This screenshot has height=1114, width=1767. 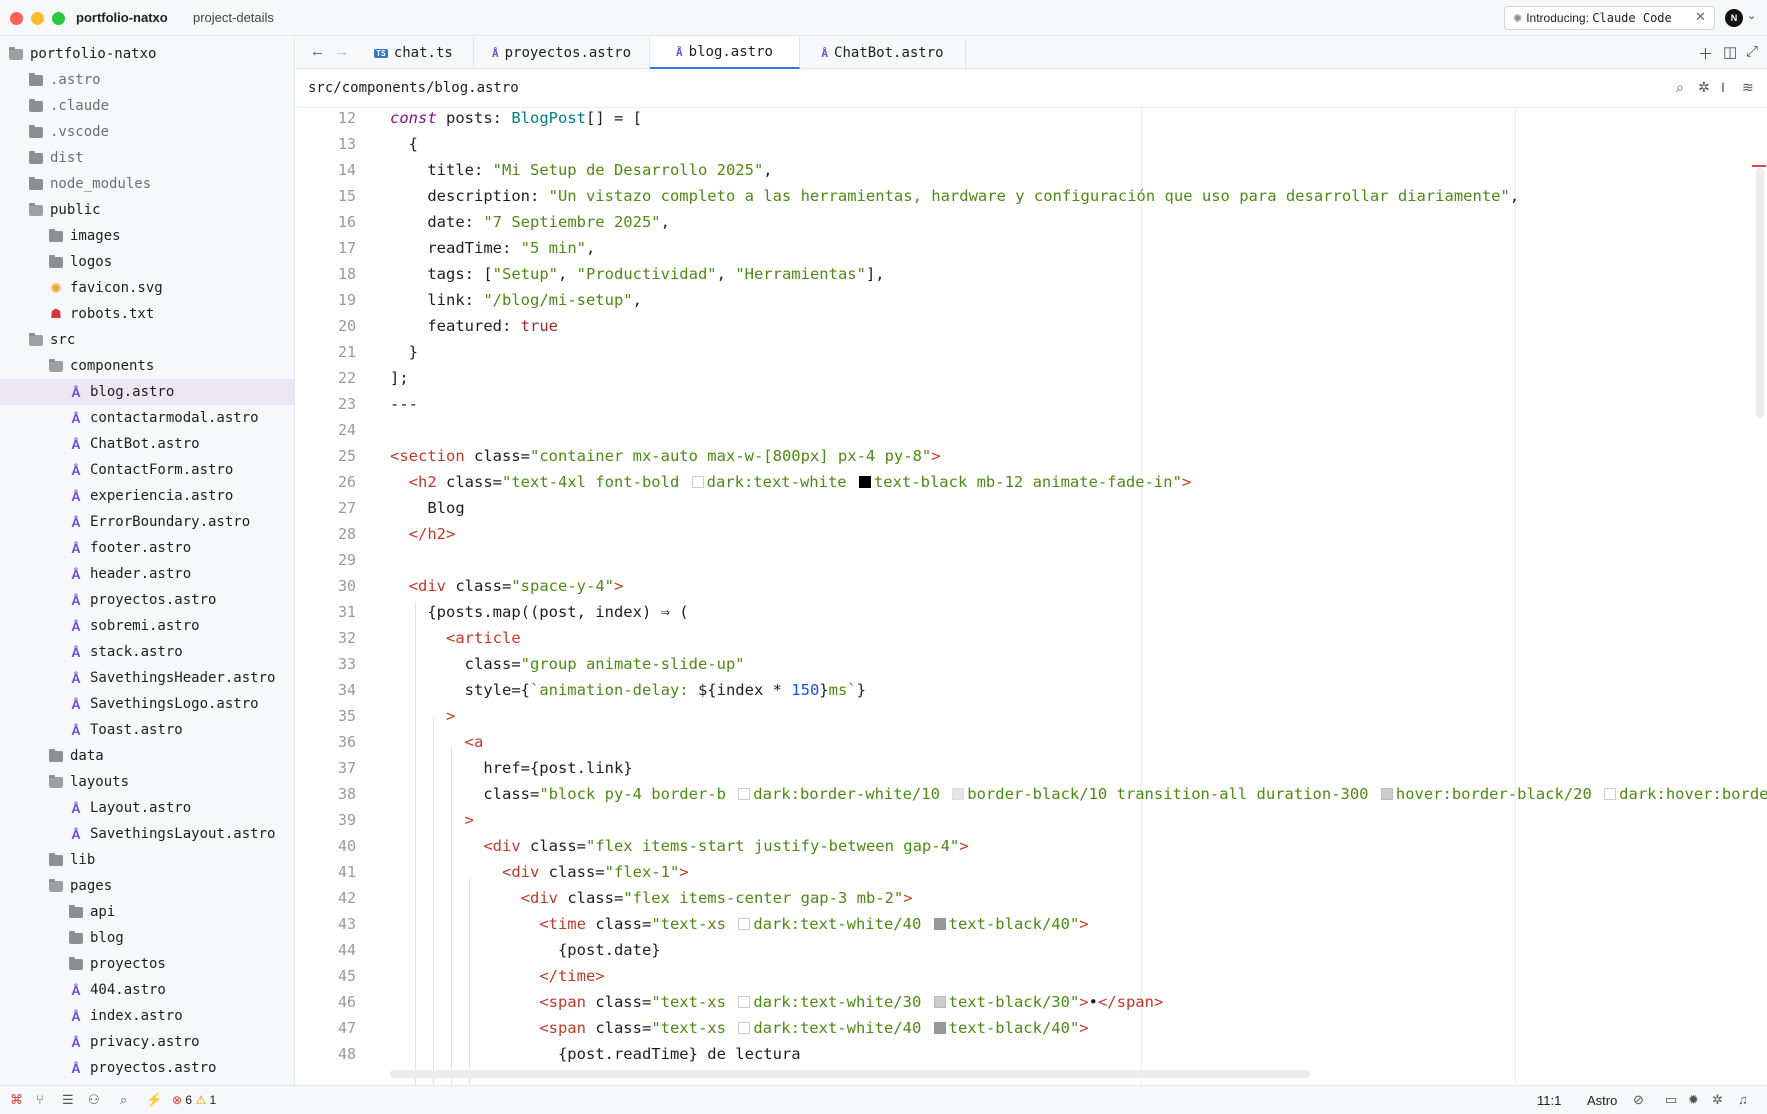 I want to click on debug-icon: ✹, so click(x=1693, y=1100).